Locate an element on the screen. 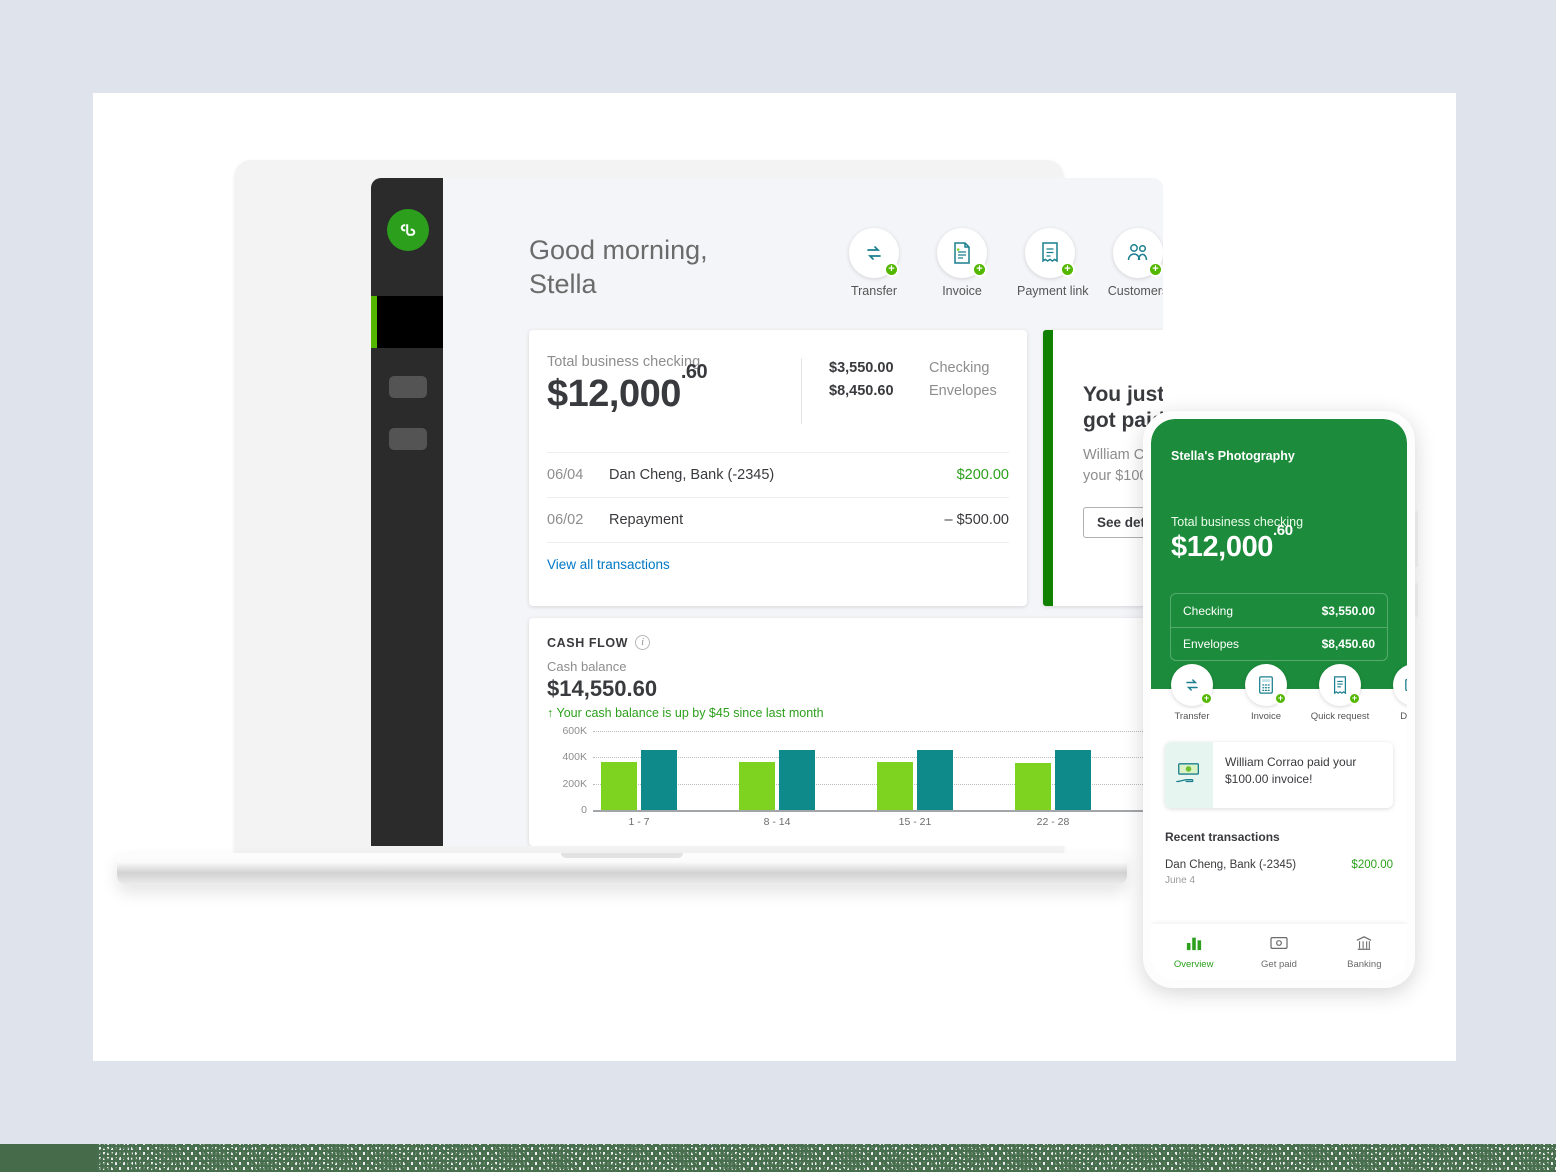 The height and width of the screenshot is (1172, 1556). cash-flow-title: CASH FLOW is located at coordinates (588, 642).